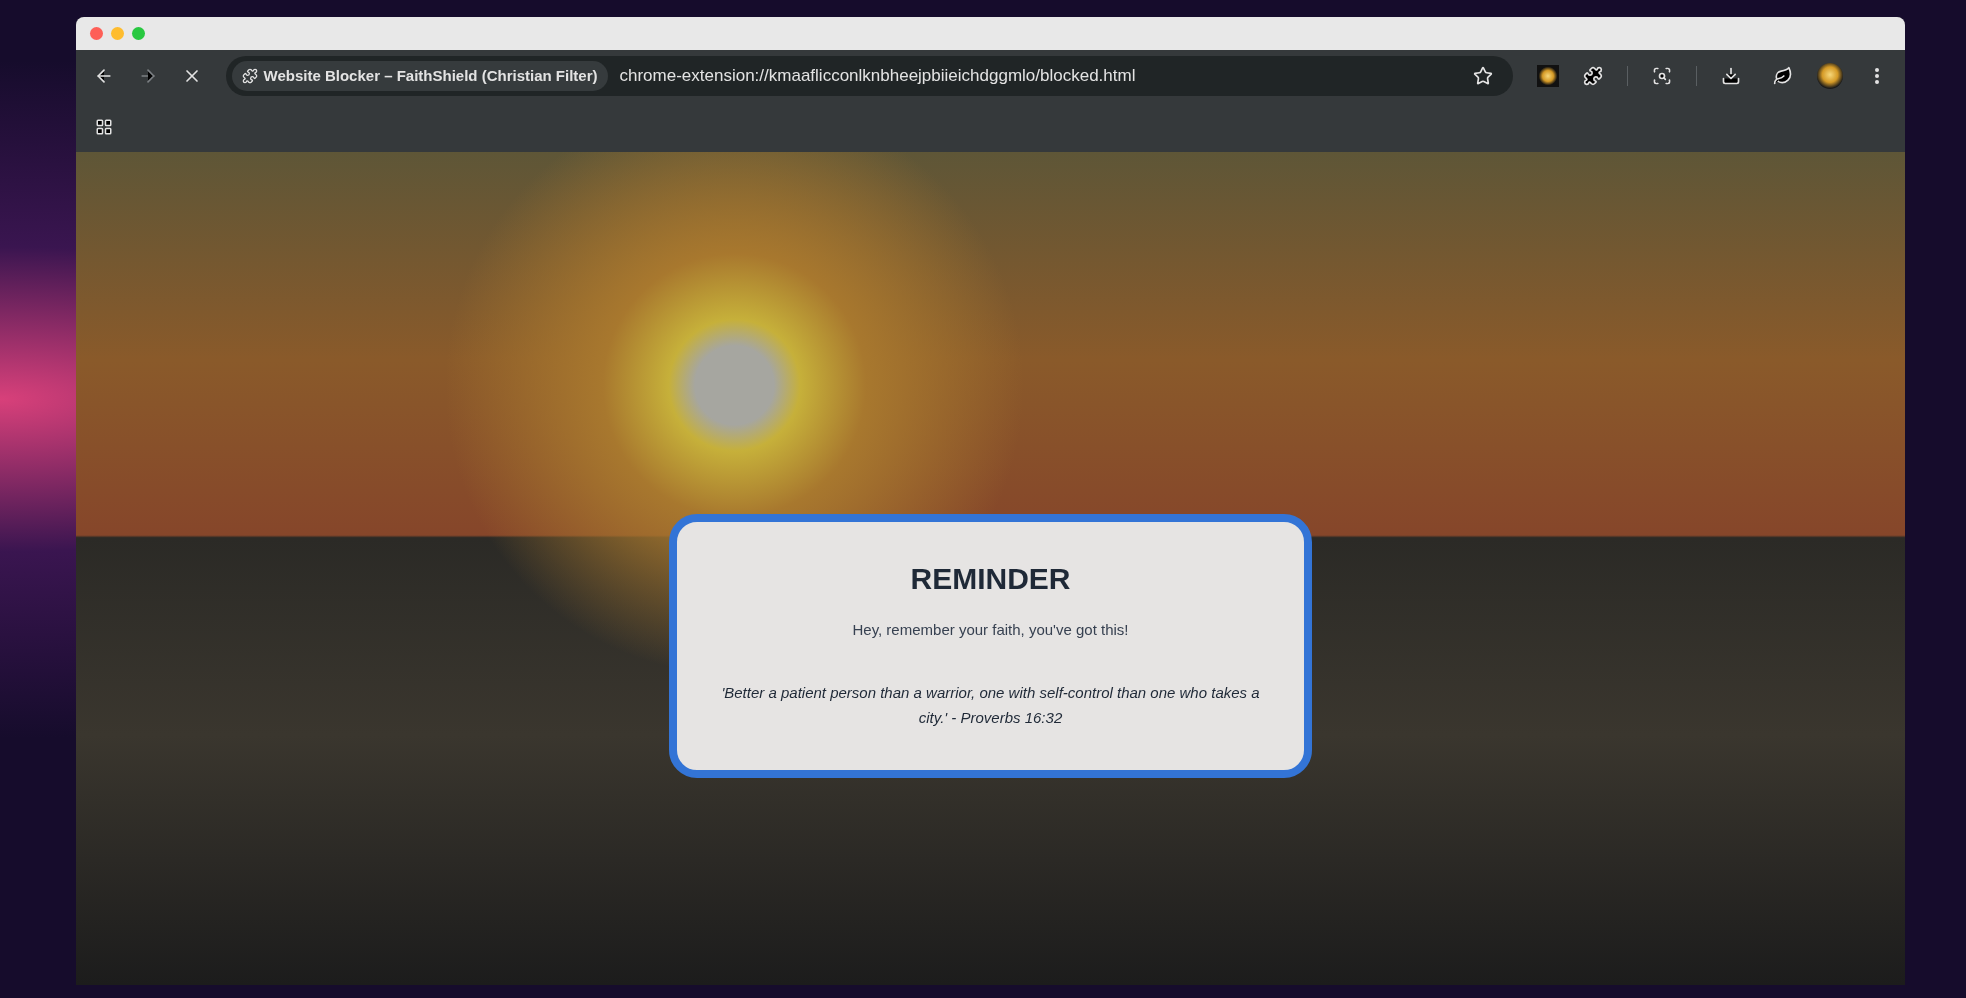  What do you see at coordinates (1548, 76) in the screenshot?
I see `extension-avatar-icon` at bounding box center [1548, 76].